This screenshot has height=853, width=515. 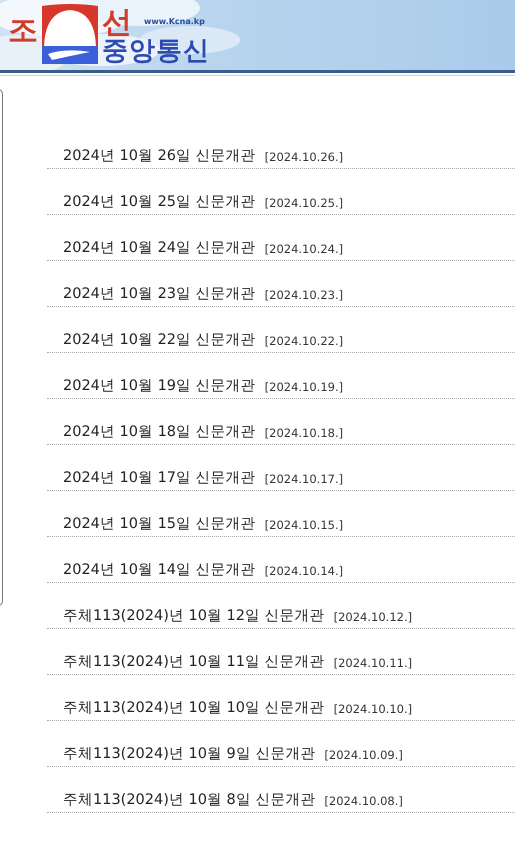 I want to click on article-link: 주체113(2024)년 10월 11일 신문개관, so click(x=194, y=661).